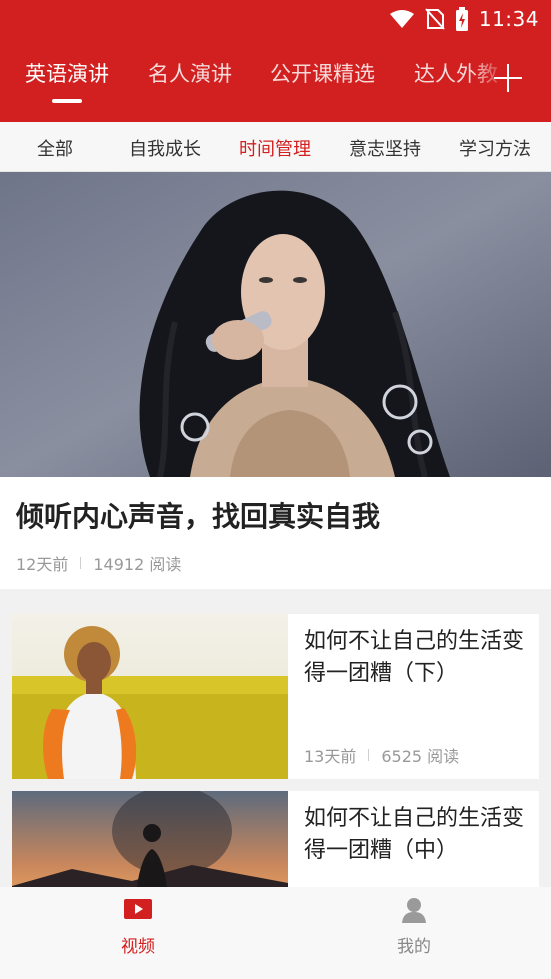 The width and height of the screenshot is (551, 979). What do you see at coordinates (55, 148) in the screenshot?
I see `subtab-all: 全部` at bounding box center [55, 148].